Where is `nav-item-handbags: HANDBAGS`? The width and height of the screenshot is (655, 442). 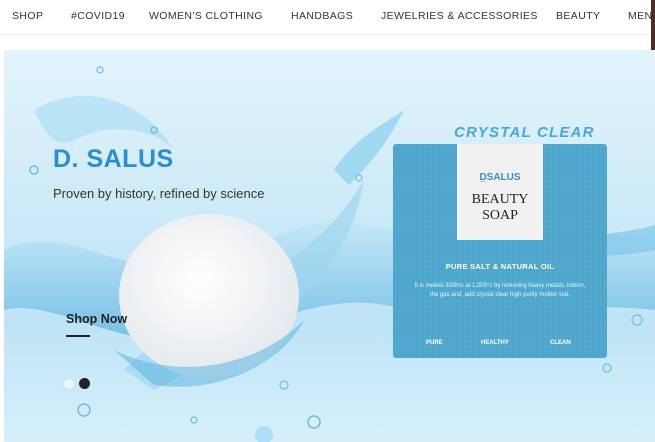
nav-item-handbags: HANDBAGS is located at coordinates (322, 16).